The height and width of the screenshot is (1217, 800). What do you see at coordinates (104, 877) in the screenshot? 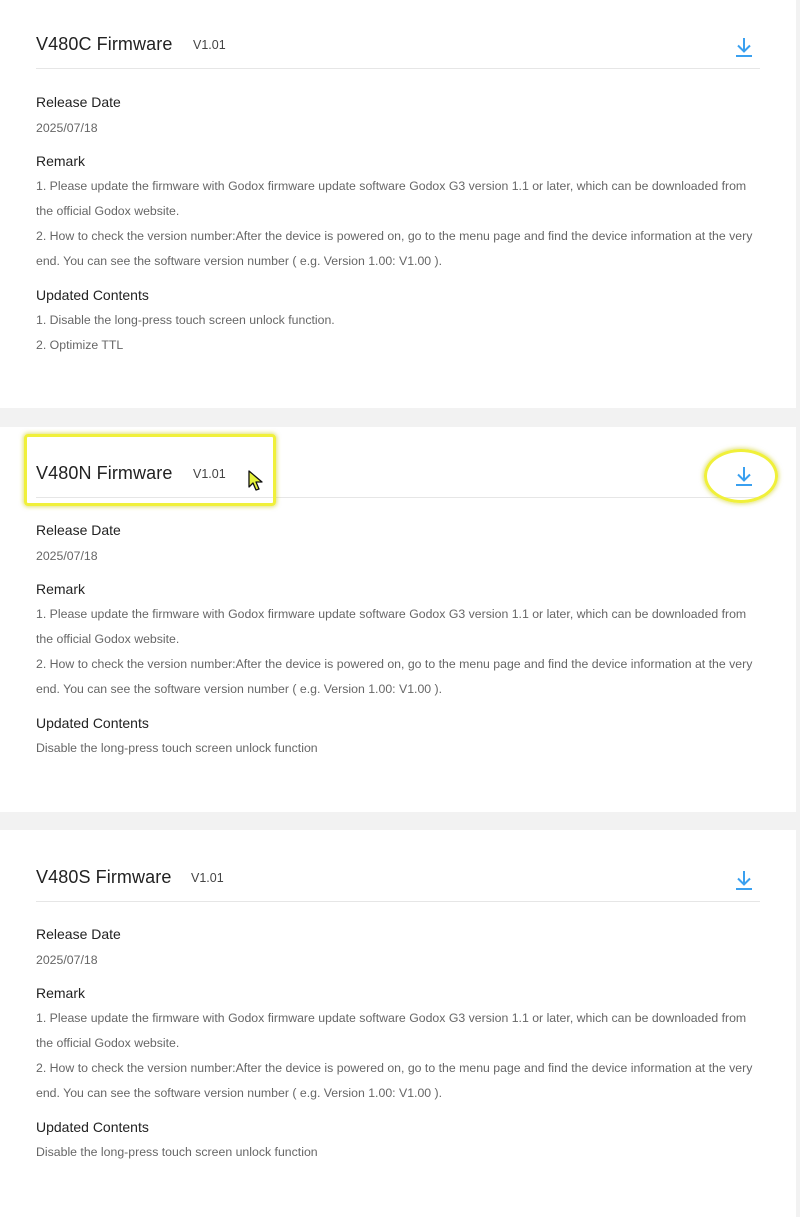
I see `firmware-title: V480S Firmware` at bounding box center [104, 877].